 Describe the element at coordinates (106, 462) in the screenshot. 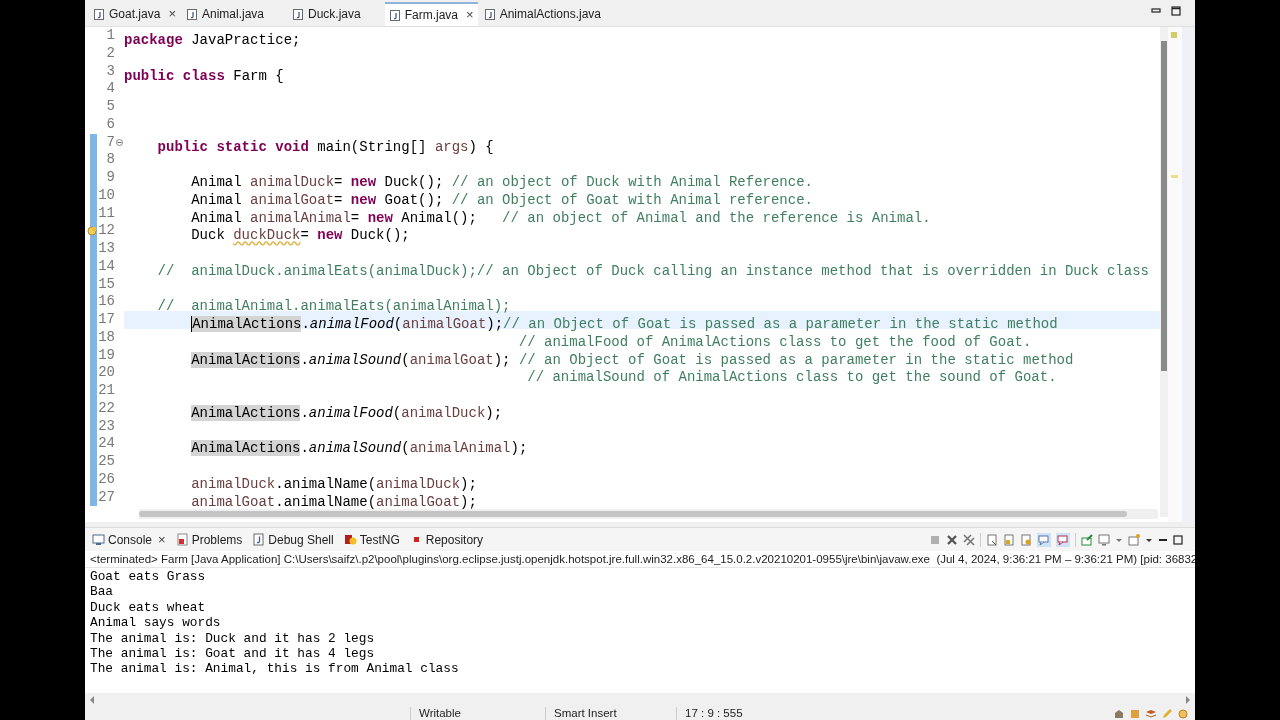

I see `line-number: 25` at that location.